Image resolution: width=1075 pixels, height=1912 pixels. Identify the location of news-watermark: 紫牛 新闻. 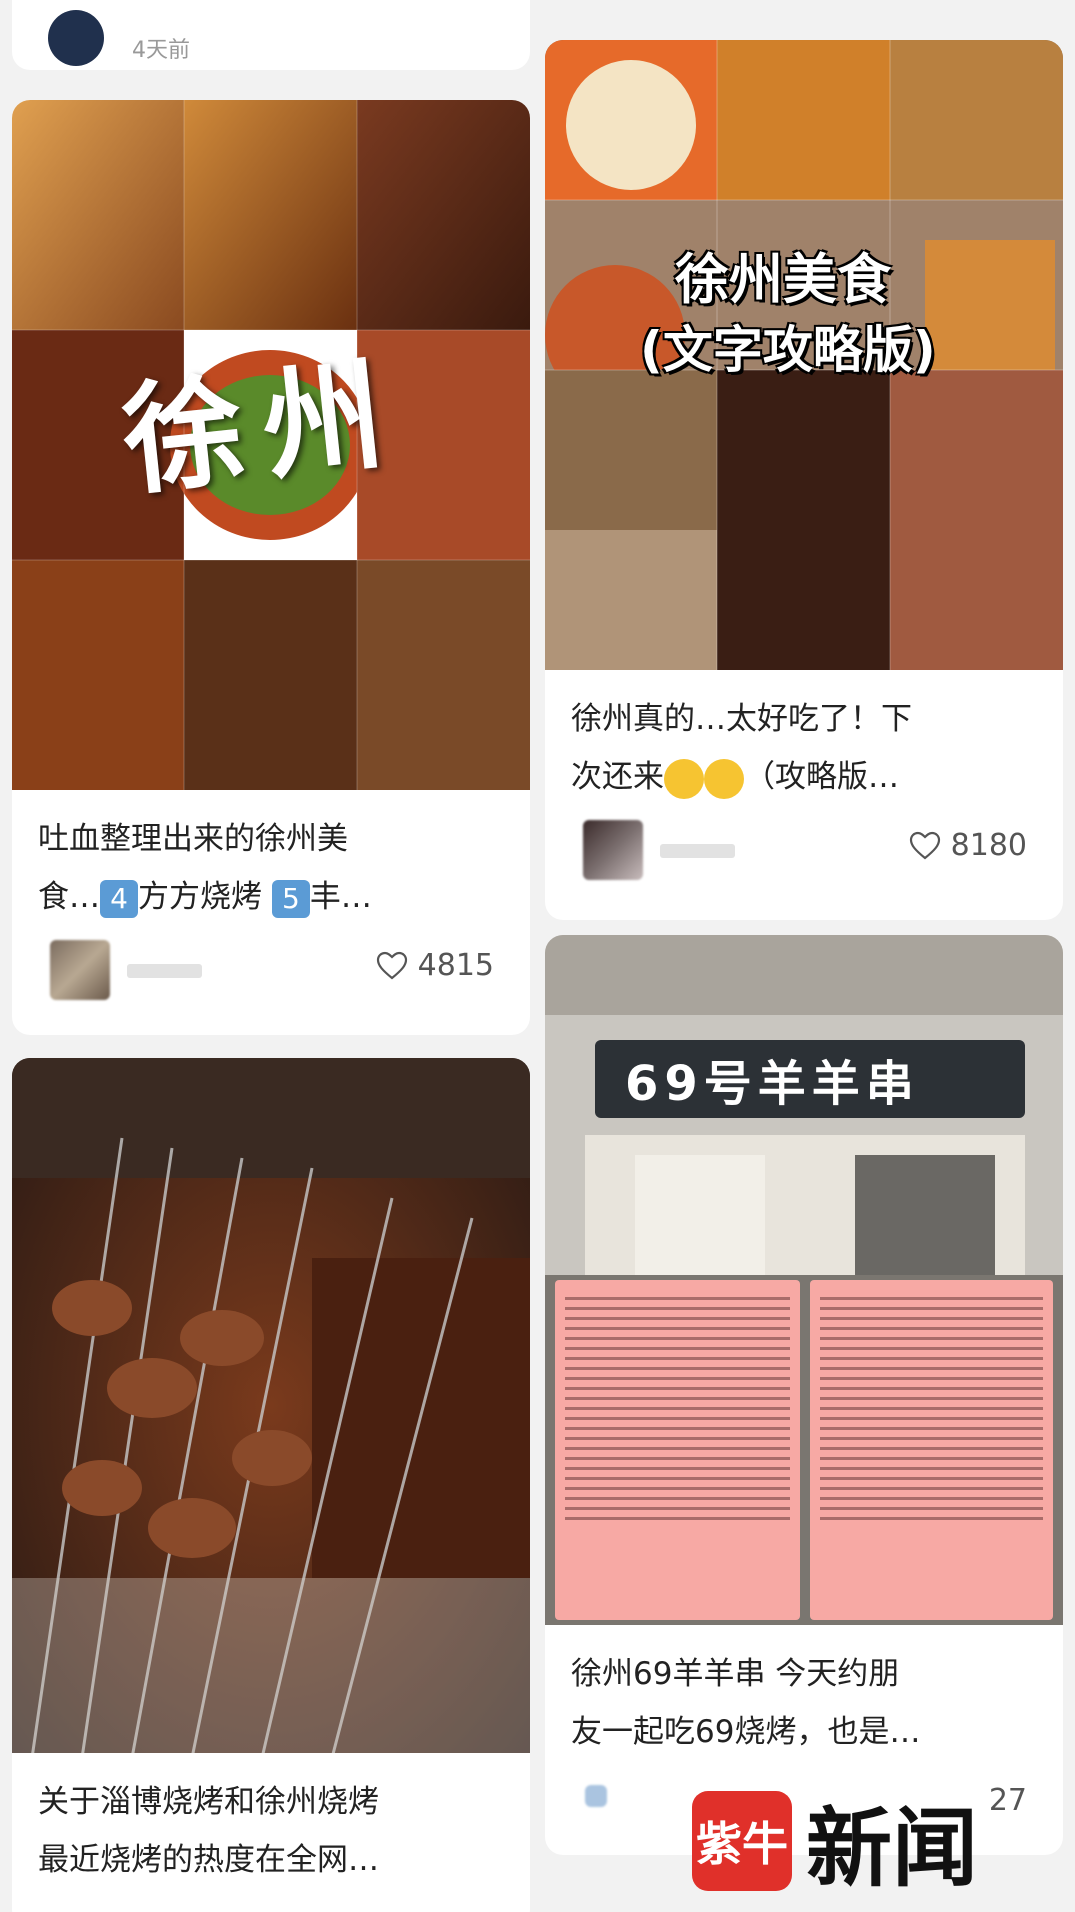
(835, 1840).